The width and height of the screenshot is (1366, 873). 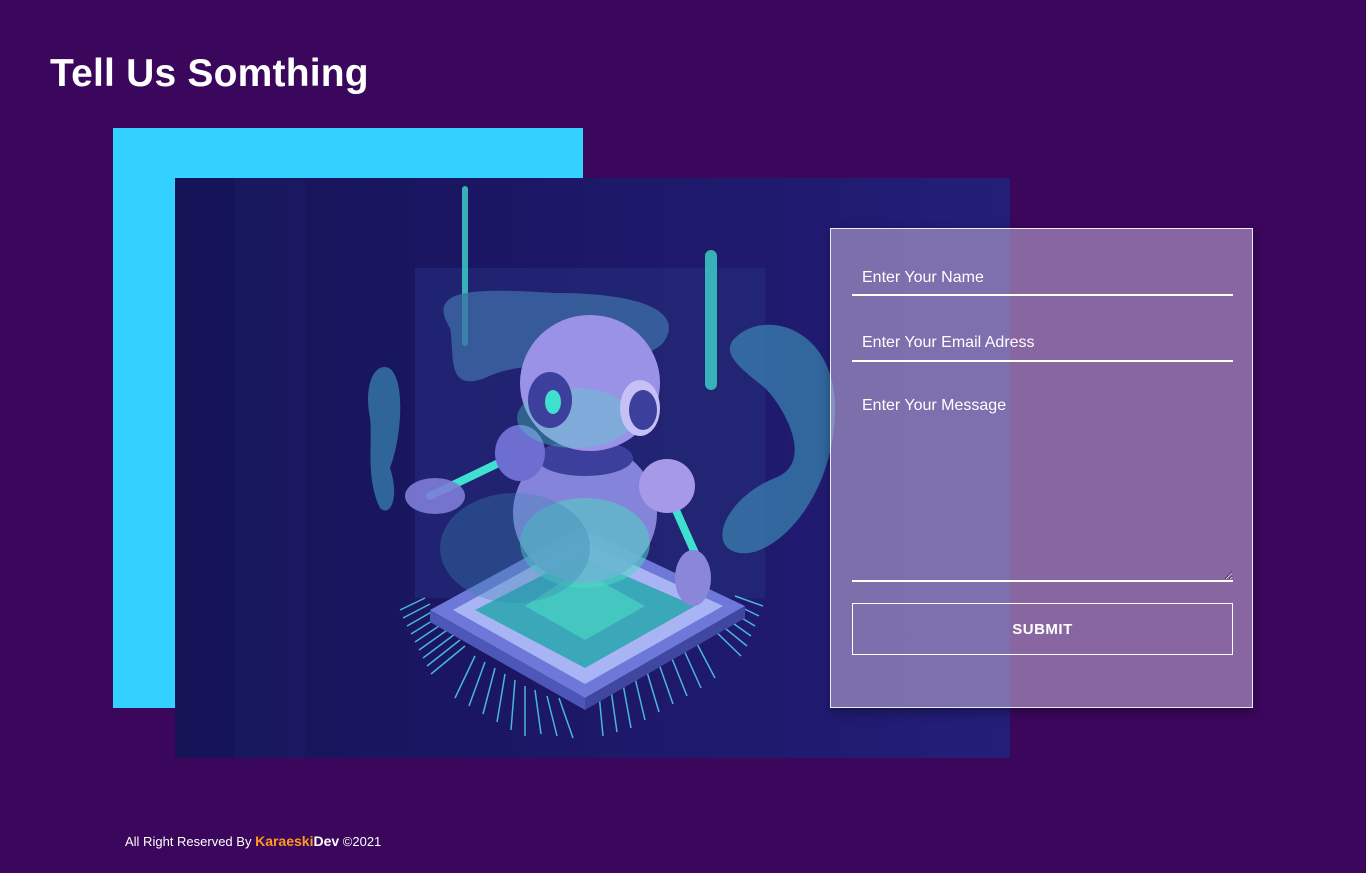 I want to click on name-input, so click(x=1042, y=275).